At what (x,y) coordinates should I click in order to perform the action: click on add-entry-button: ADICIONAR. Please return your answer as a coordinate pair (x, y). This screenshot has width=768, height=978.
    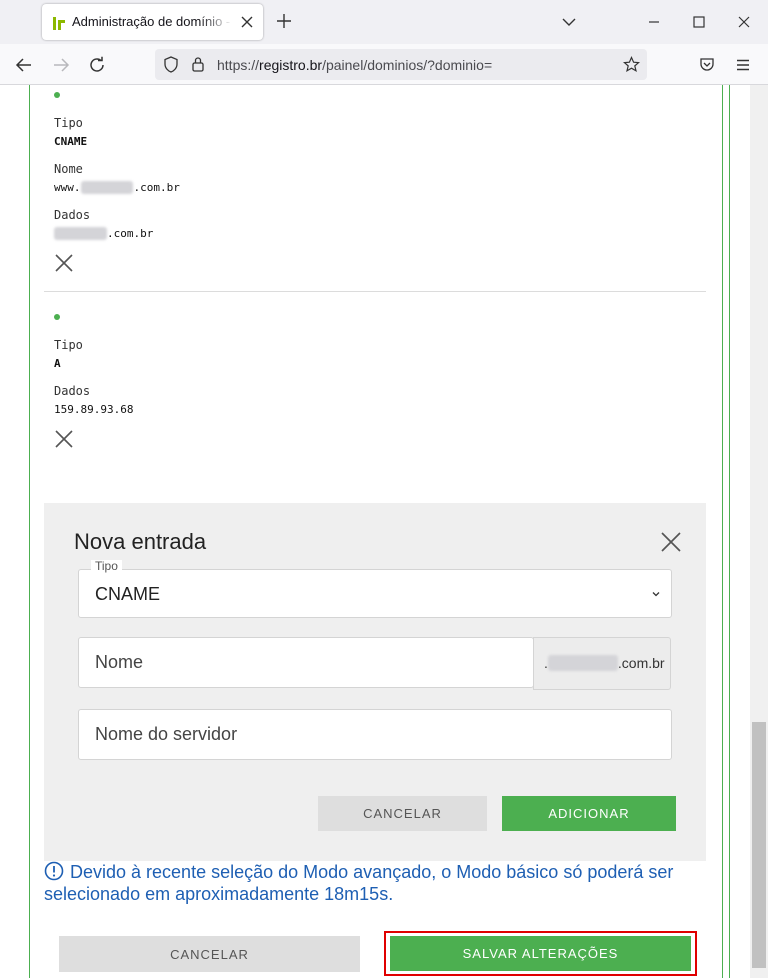
    Looking at the image, I should click on (589, 813).